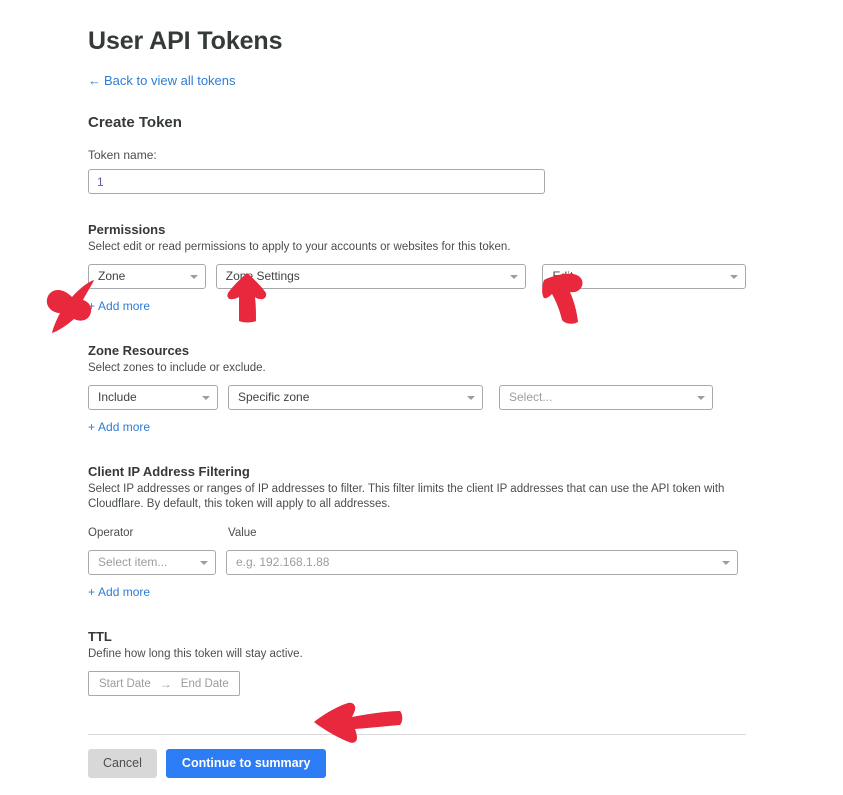 This screenshot has height=795, width=843. What do you see at coordinates (177, 368) in the screenshot?
I see `zone-resources-description: Select zones to include or exclude.` at bounding box center [177, 368].